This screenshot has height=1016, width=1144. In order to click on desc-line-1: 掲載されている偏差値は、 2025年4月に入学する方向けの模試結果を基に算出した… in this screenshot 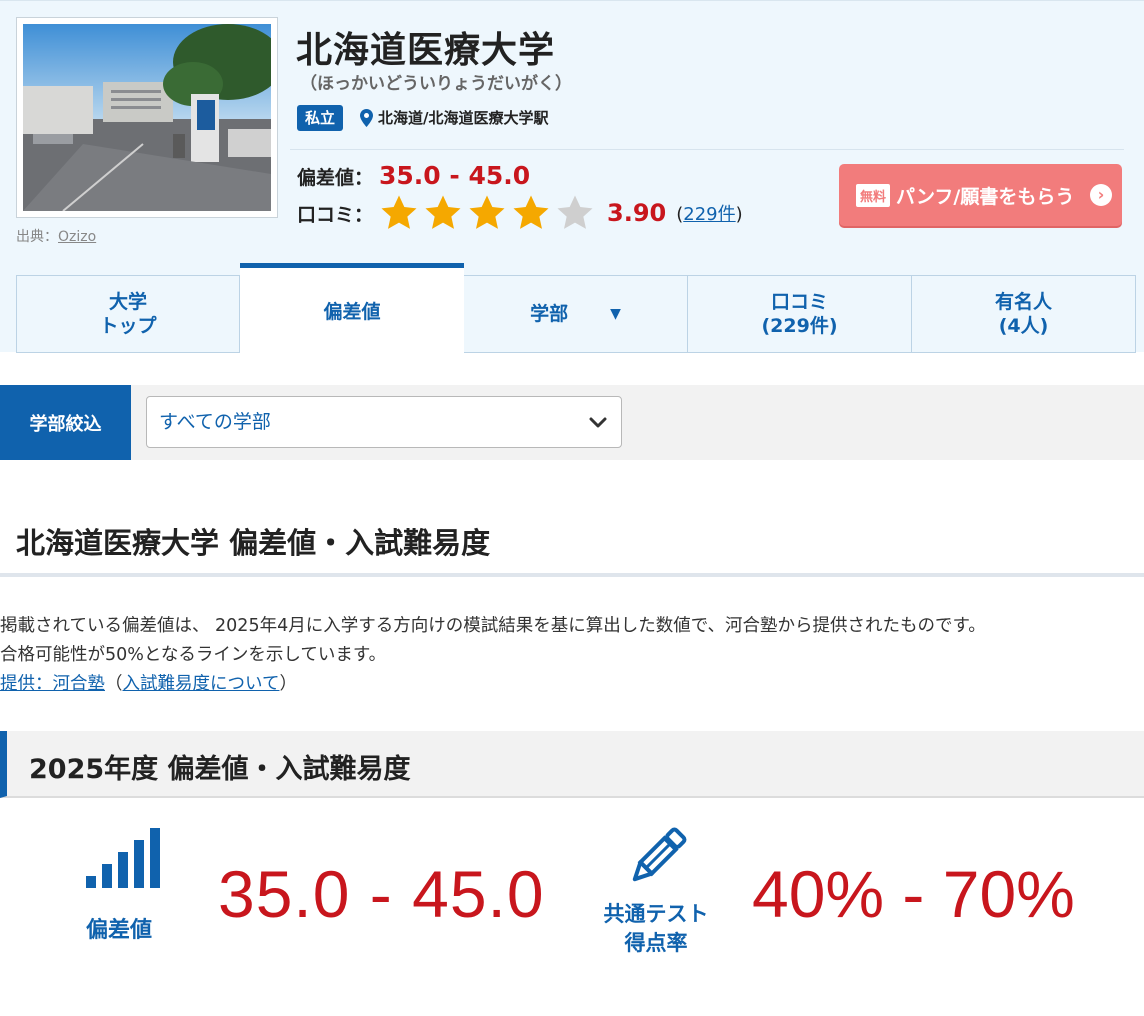, I will do `click(493, 626)`.